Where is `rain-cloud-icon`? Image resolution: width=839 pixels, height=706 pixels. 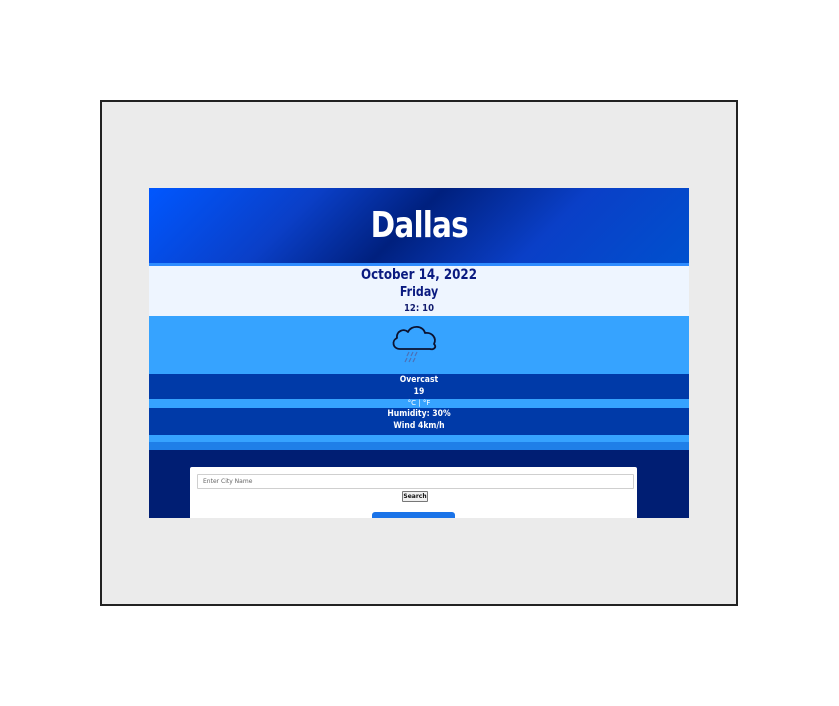 rain-cloud-icon is located at coordinates (414, 344).